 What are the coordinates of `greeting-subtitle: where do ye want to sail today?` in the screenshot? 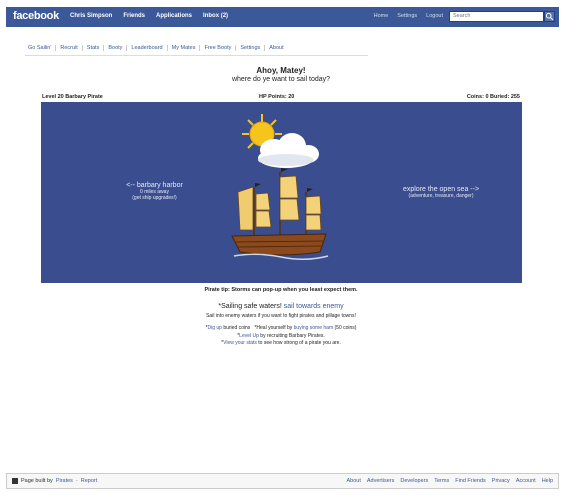 It's located at (281, 79).